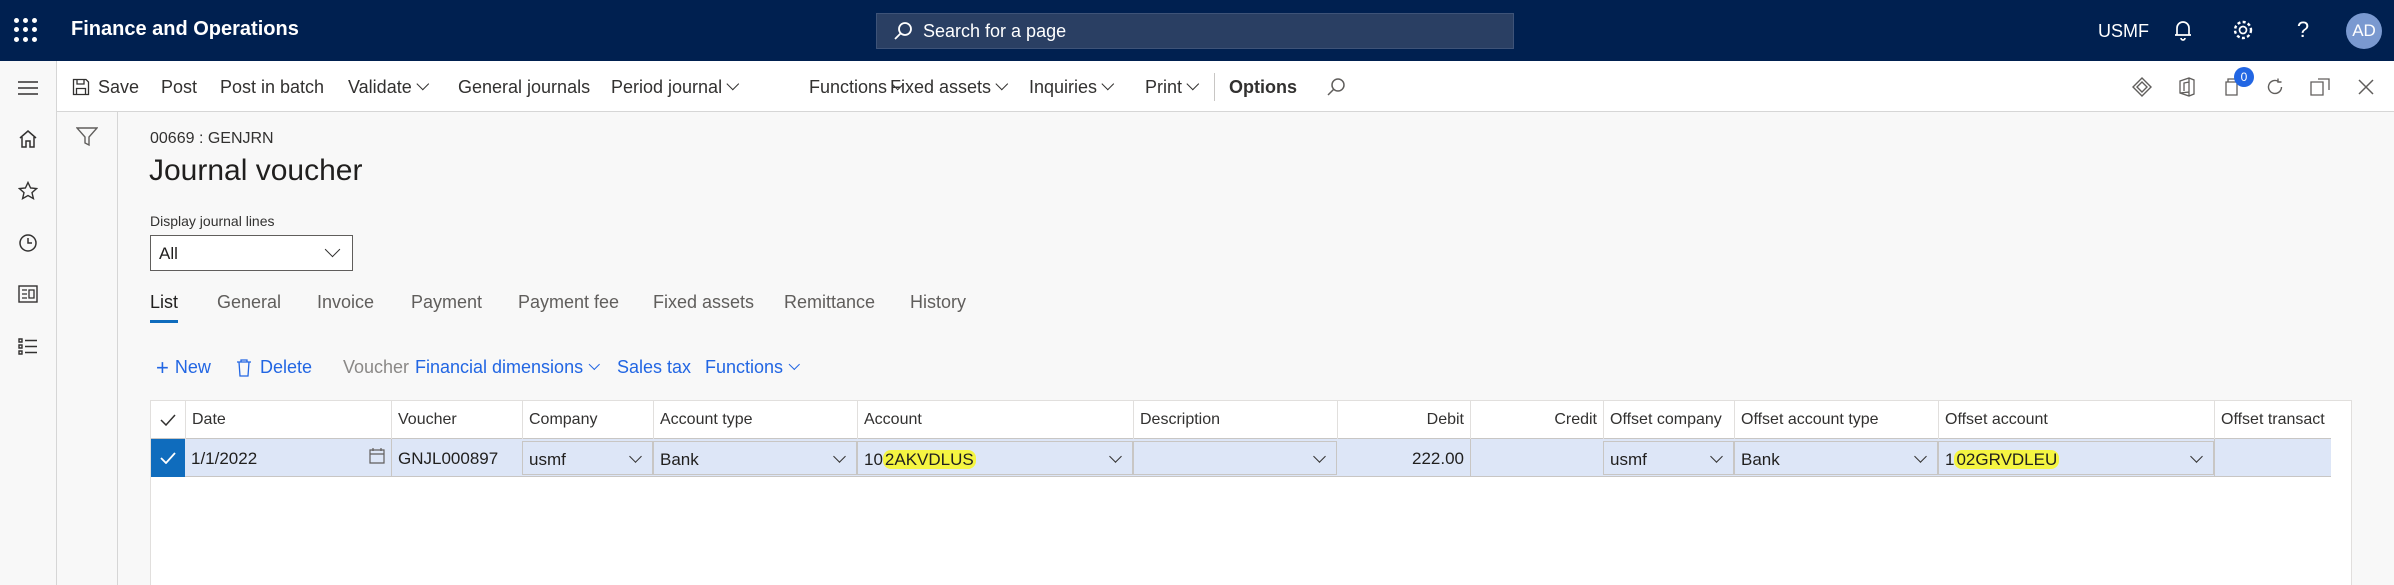  I want to click on tab-list: List, so click(164, 302).